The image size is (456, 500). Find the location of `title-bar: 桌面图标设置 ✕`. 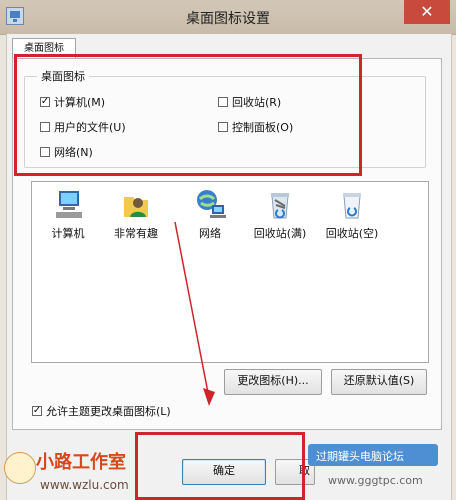

title-bar: 桌面图标设置 ✕ is located at coordinates (228, 17).